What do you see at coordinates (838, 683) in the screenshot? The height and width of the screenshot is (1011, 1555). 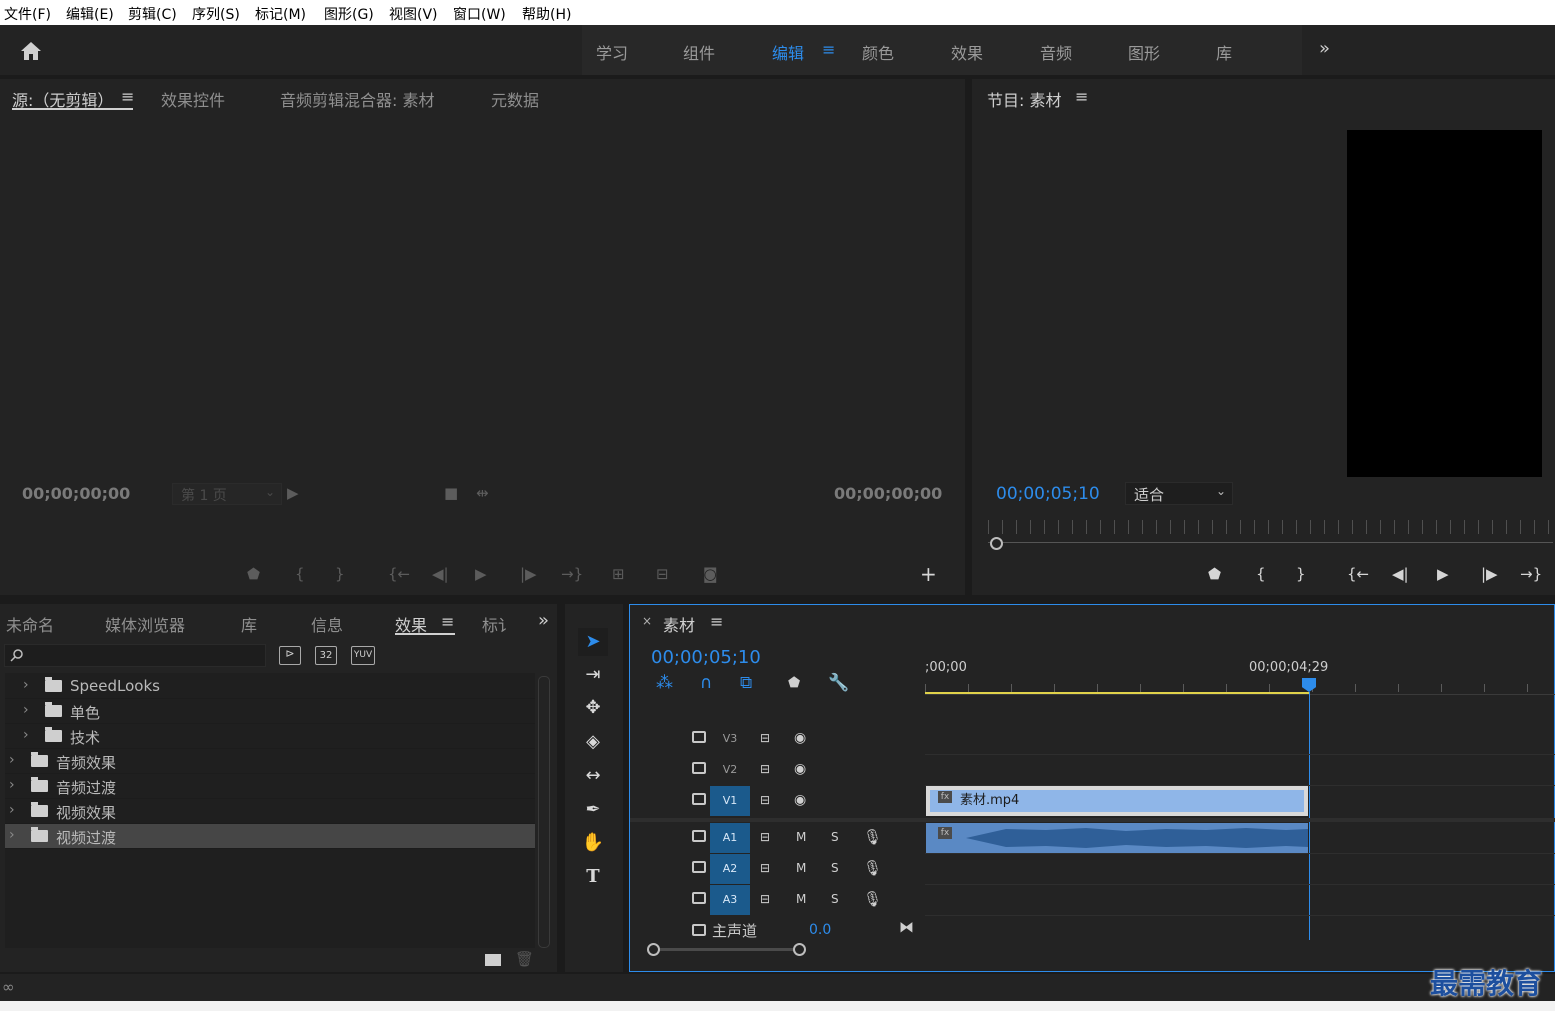 I see `wrench-icon: 🔧` at bounding box center [838, 683].